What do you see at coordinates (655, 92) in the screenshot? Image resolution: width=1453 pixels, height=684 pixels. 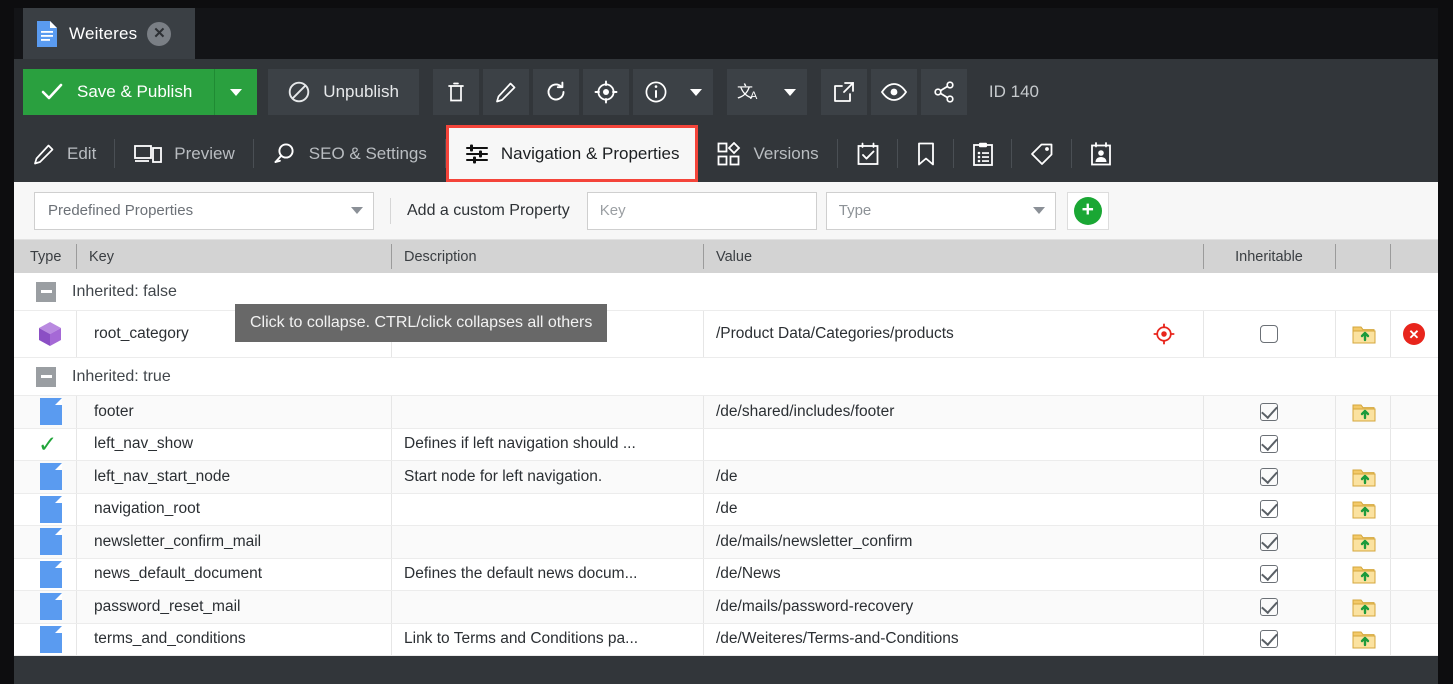 I see `info-icon` at bounding box center [655, 92].